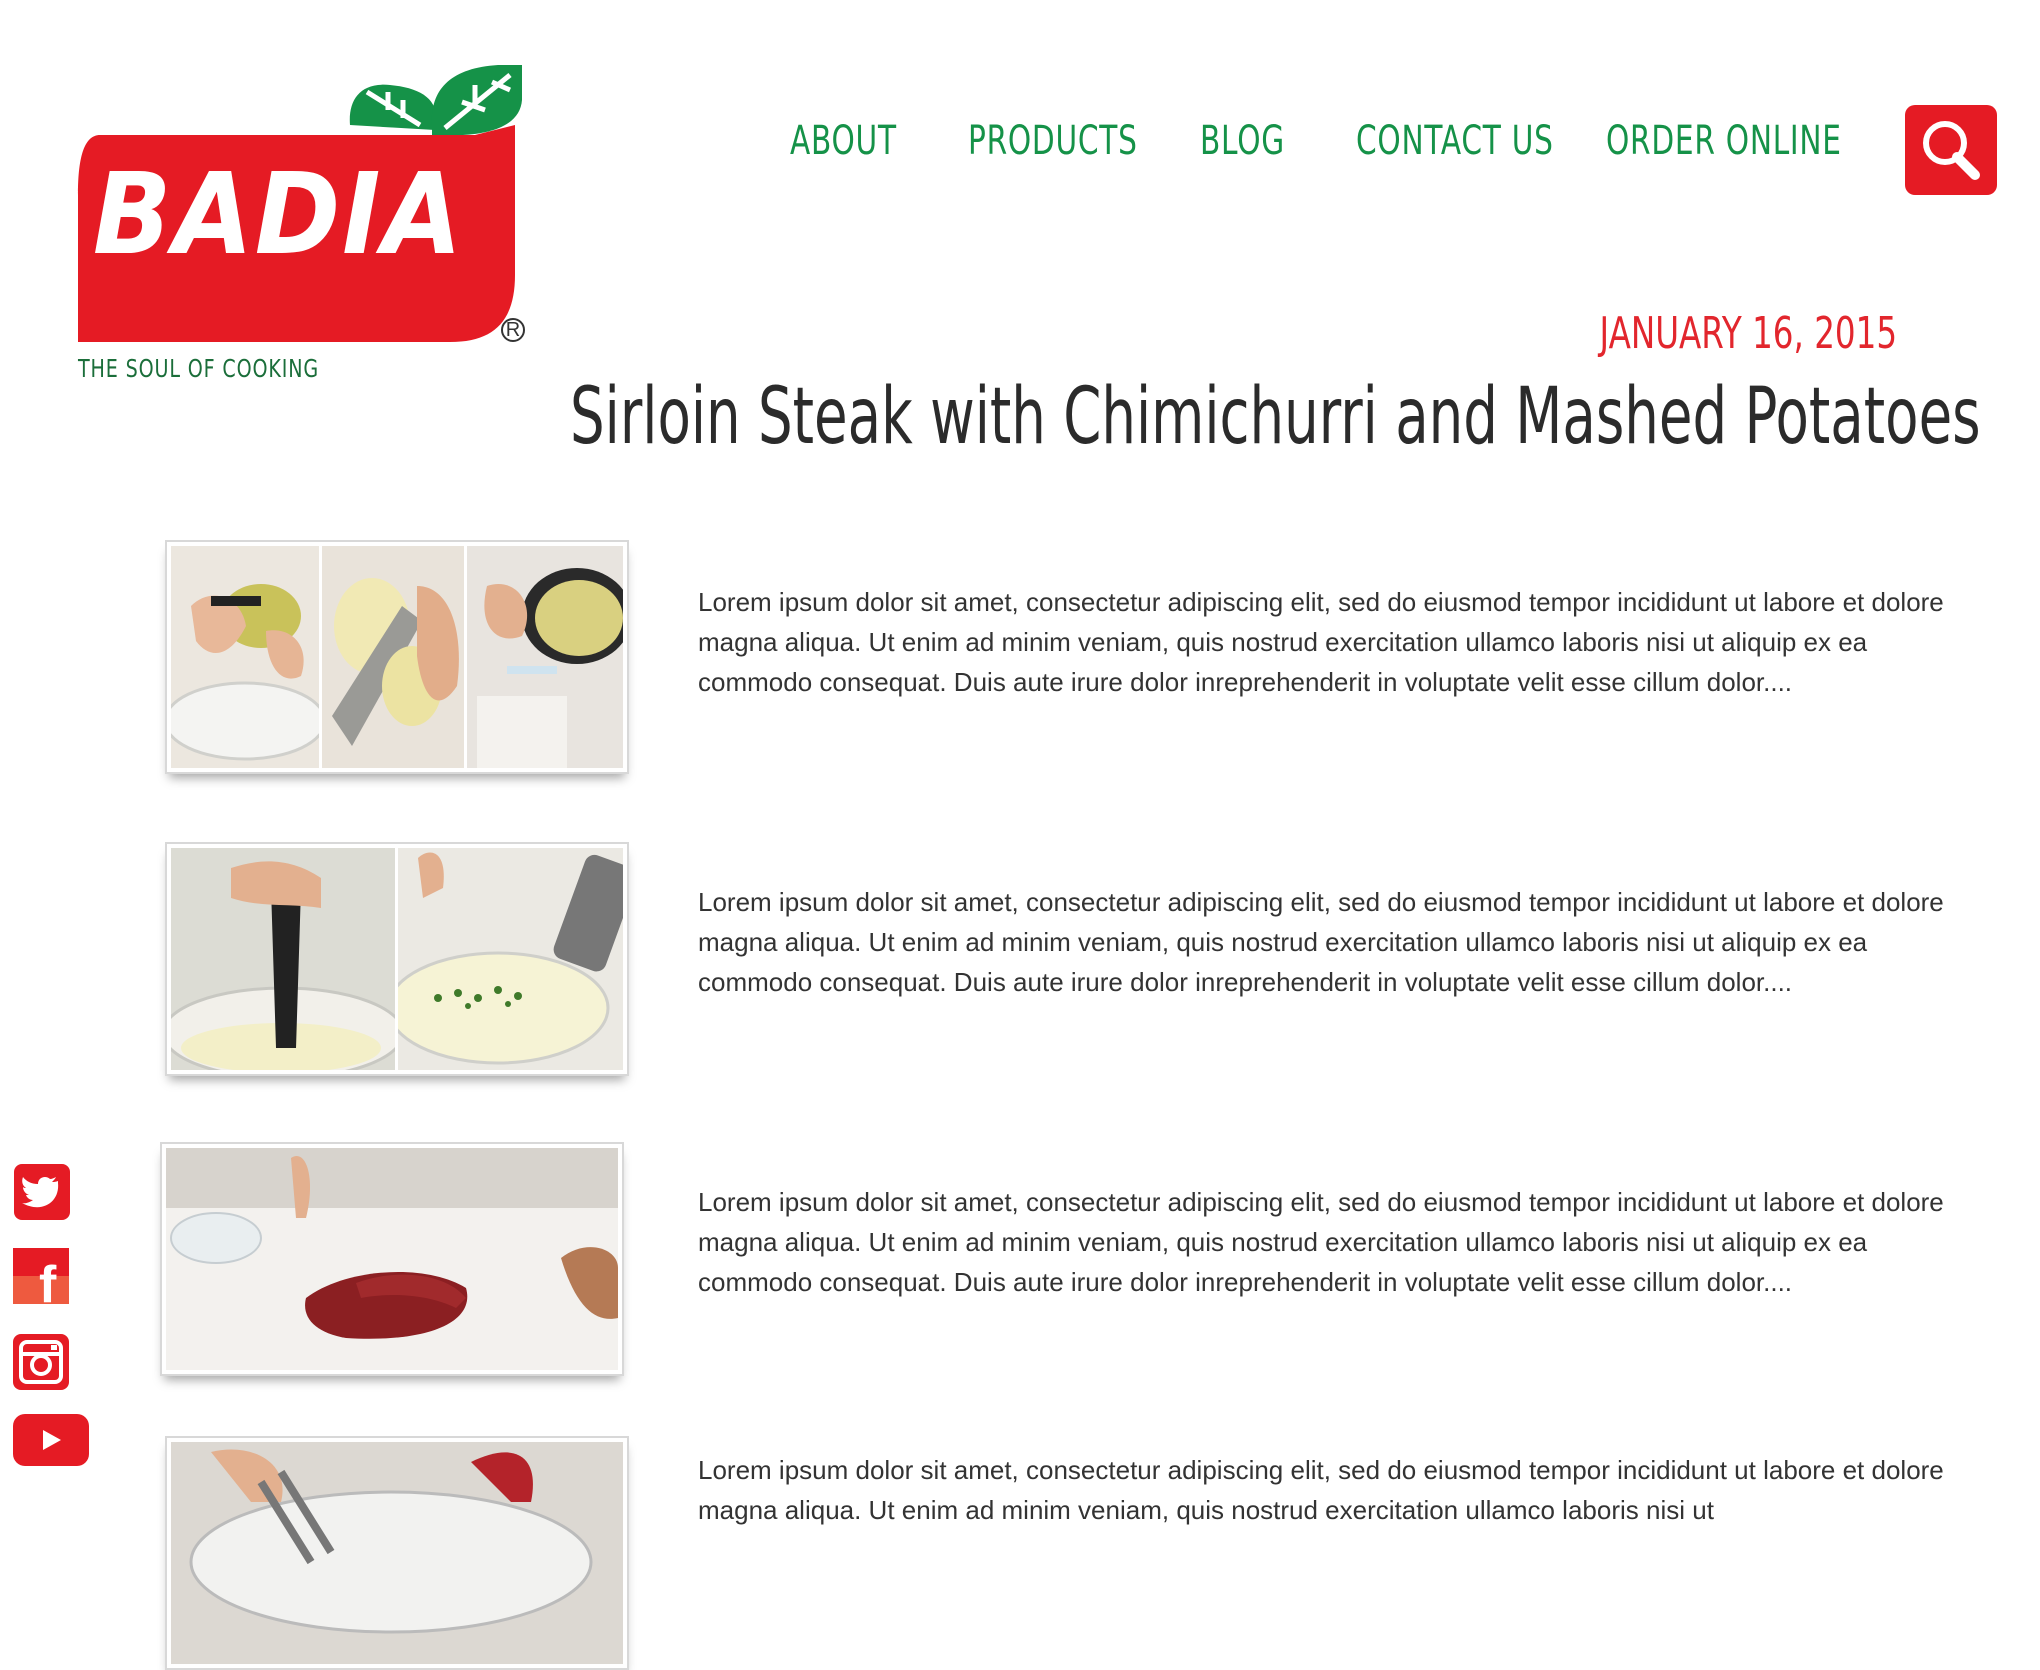  I want to click on logo-tagline: THE SOUL OF COOKING, so click(199, 368).